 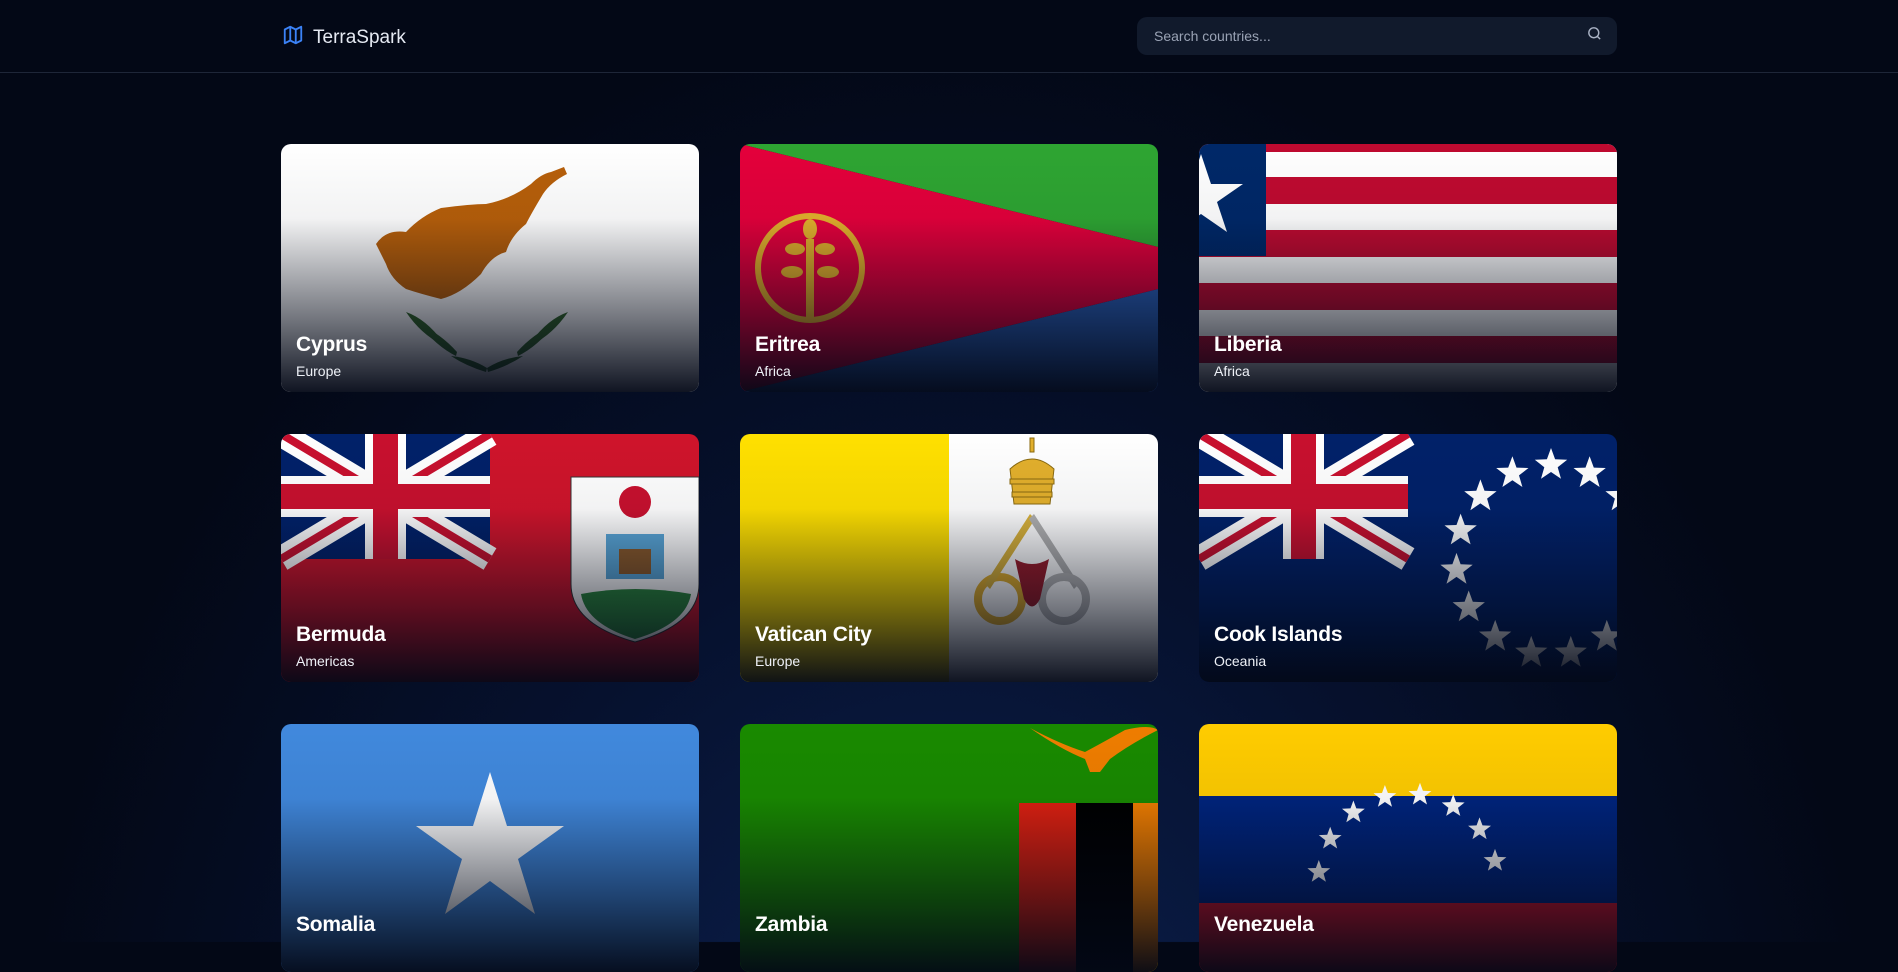 I want to click on country-card-cyprus: Cyprus Europe, so click(x=490, y=268).